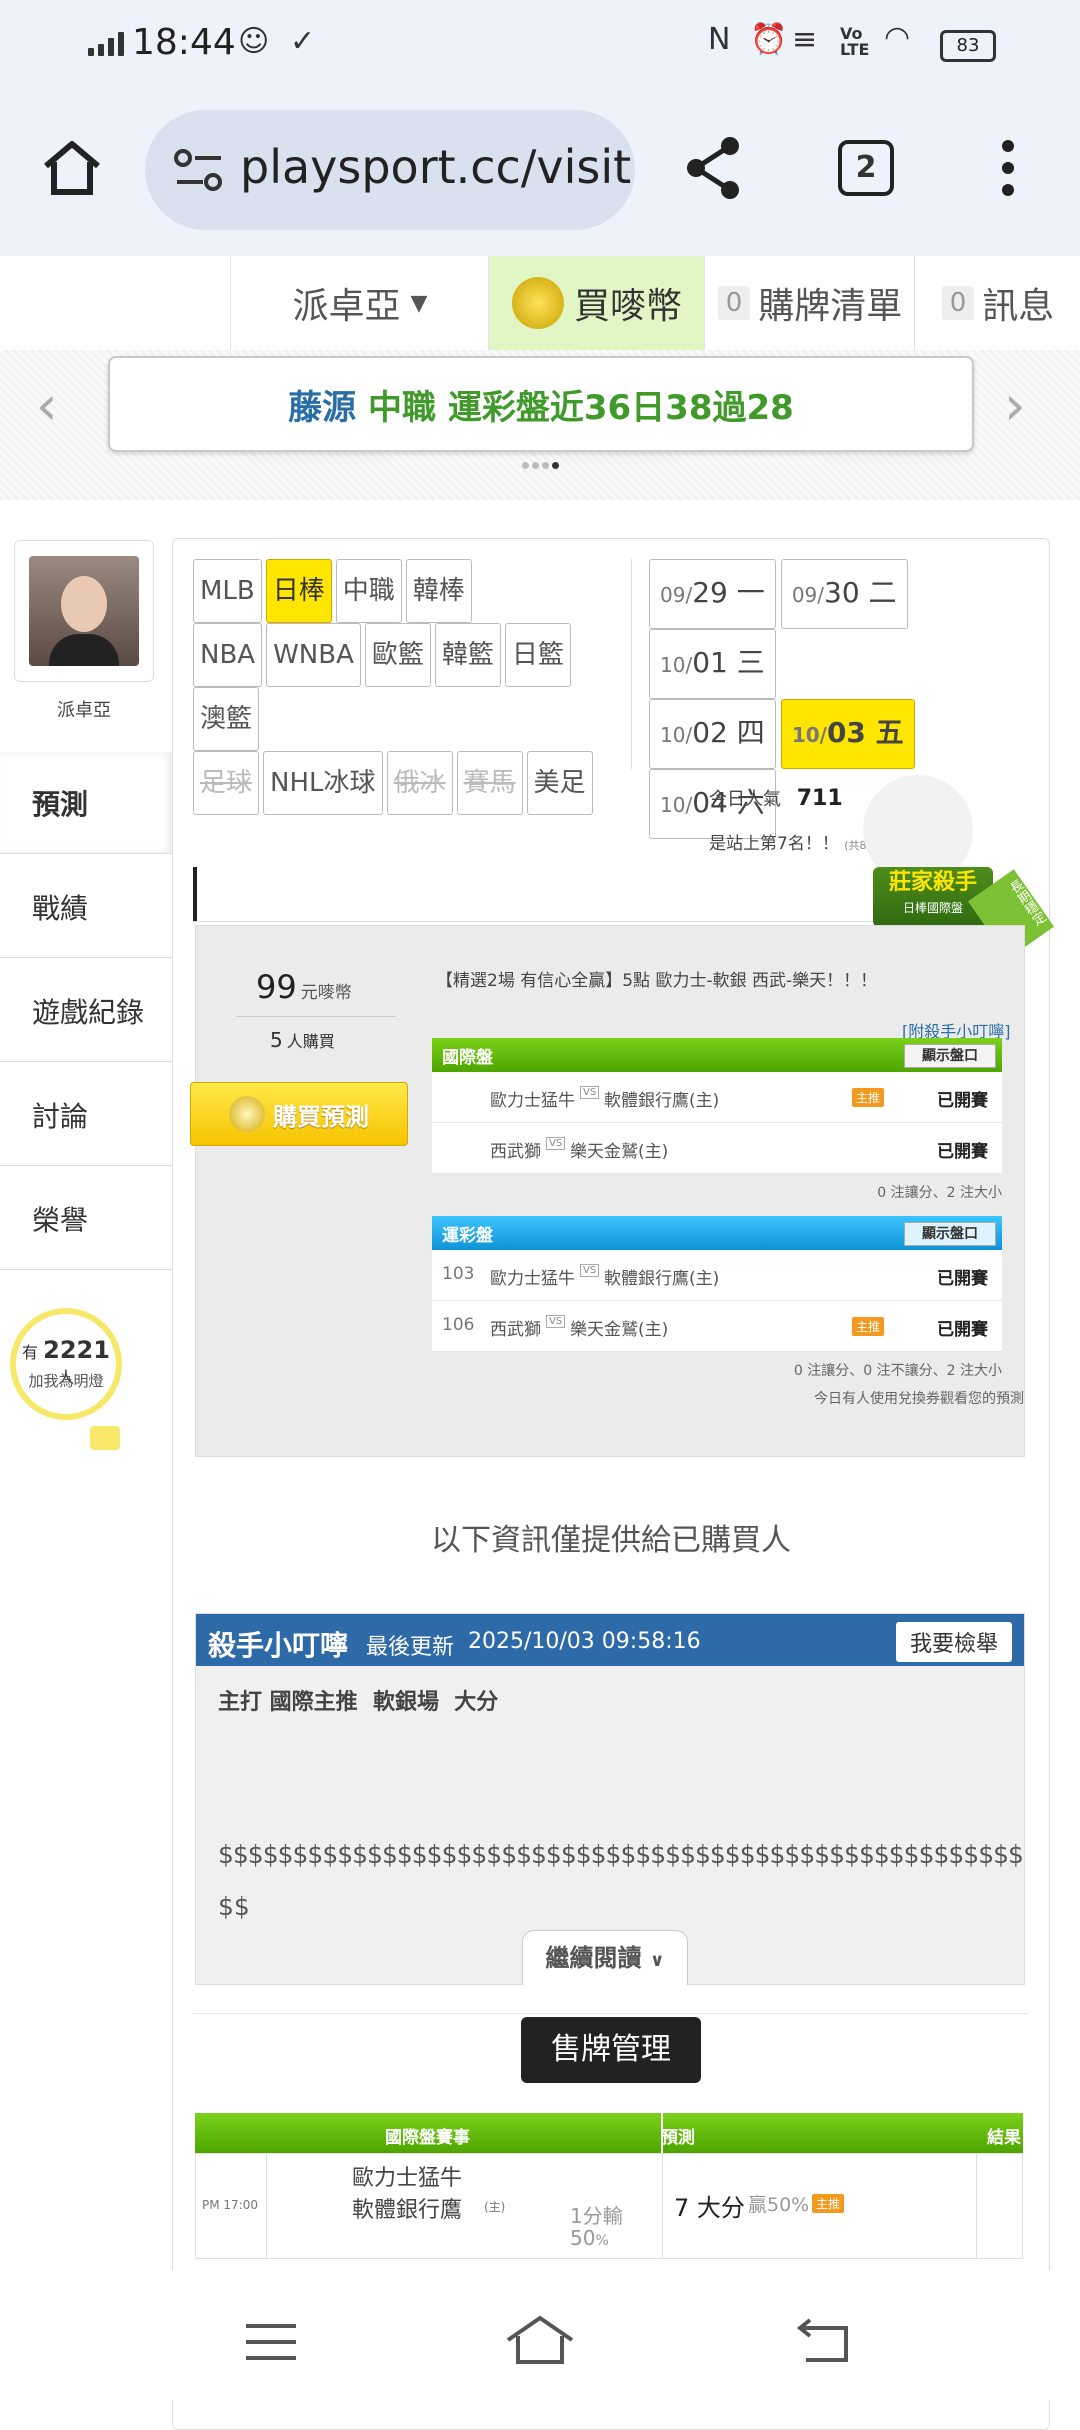 The image size is (1080, 2430). What do you see at coordinates (844, 594) in the screenshot?
I see `date-0930: 09/30 二` at bounding box center [844, 594].